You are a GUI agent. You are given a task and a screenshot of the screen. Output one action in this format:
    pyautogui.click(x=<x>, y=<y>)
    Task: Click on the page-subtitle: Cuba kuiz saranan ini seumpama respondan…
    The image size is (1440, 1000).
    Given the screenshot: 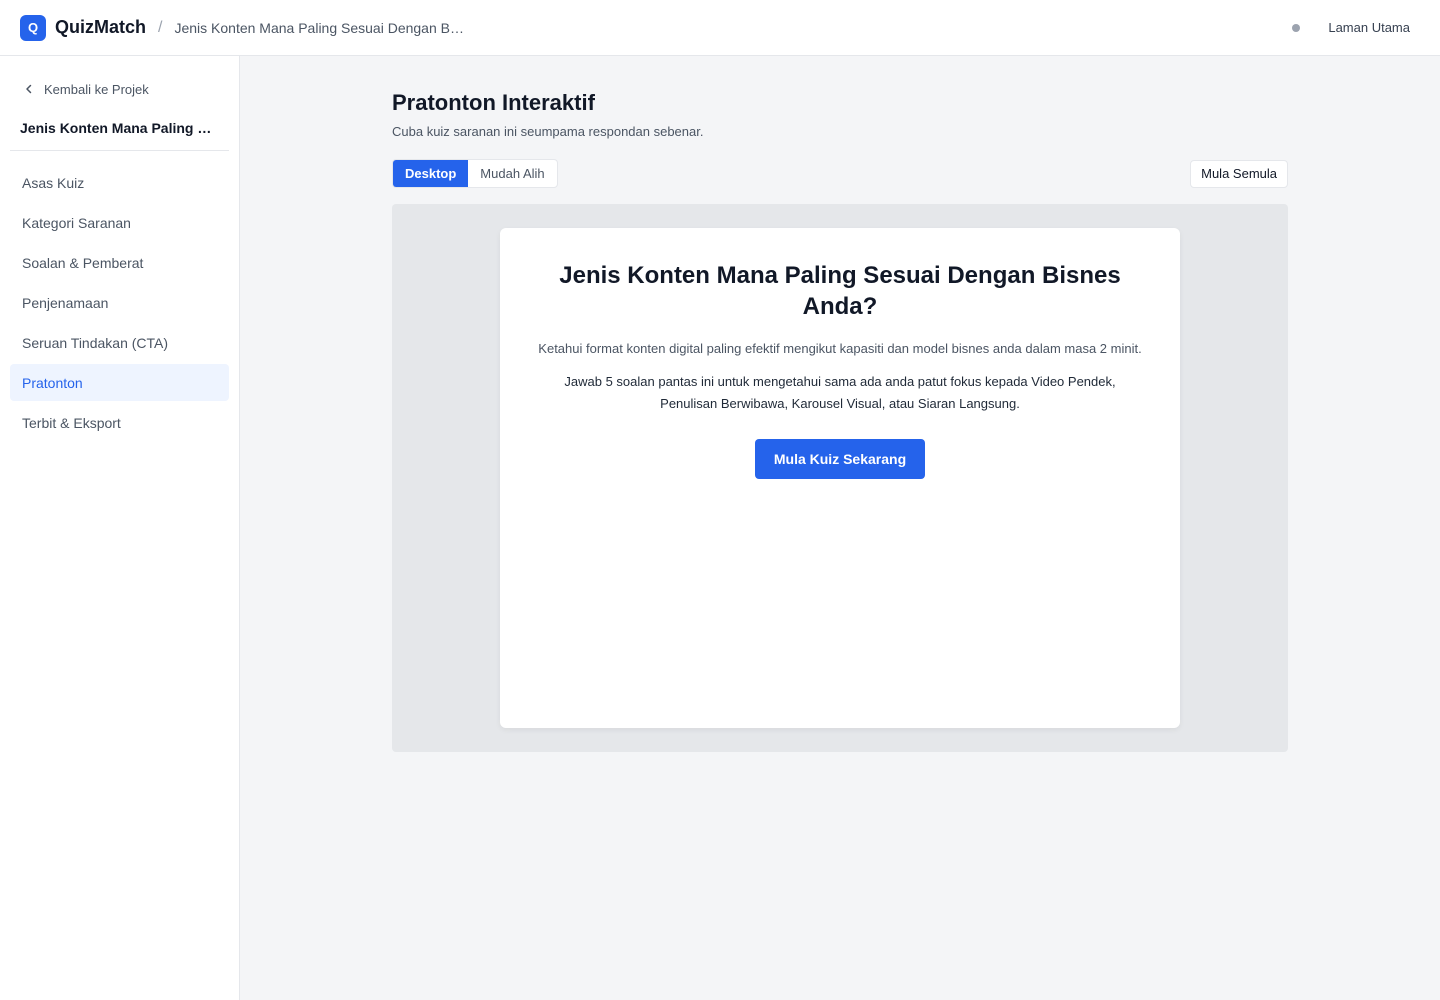 What is the action you would take?
    pyautogui.click(x=548, y=131)
    